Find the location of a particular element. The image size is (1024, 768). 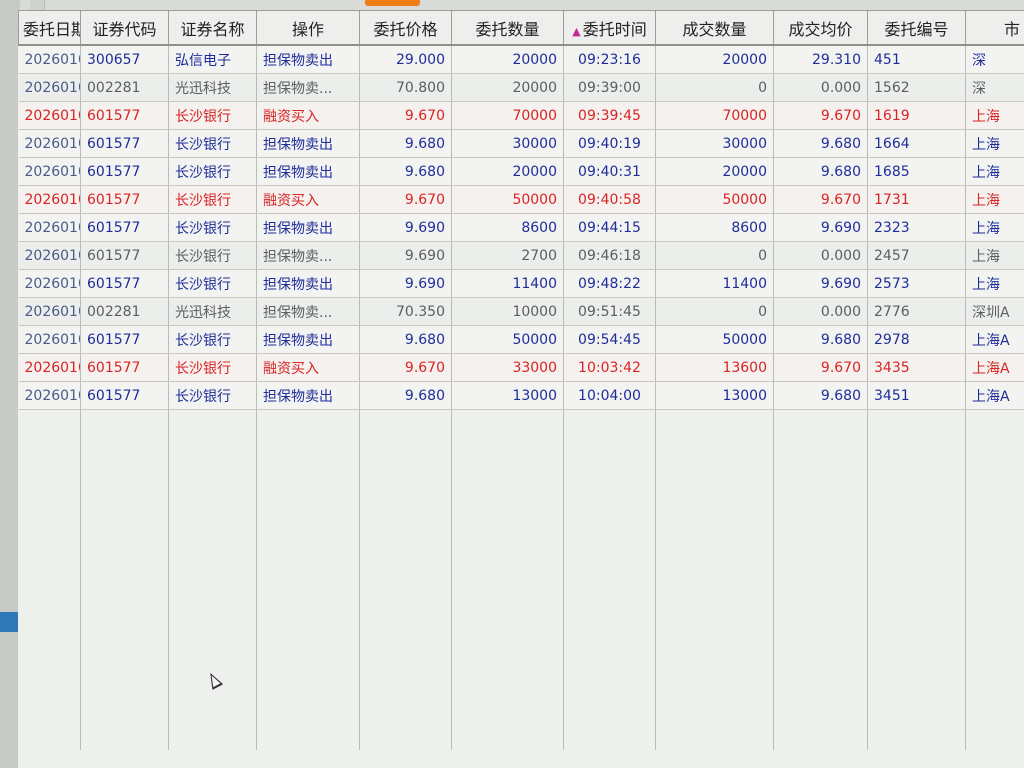

column-header-order-time: ▲ 委托时间 is located at coordinates (609, 28).